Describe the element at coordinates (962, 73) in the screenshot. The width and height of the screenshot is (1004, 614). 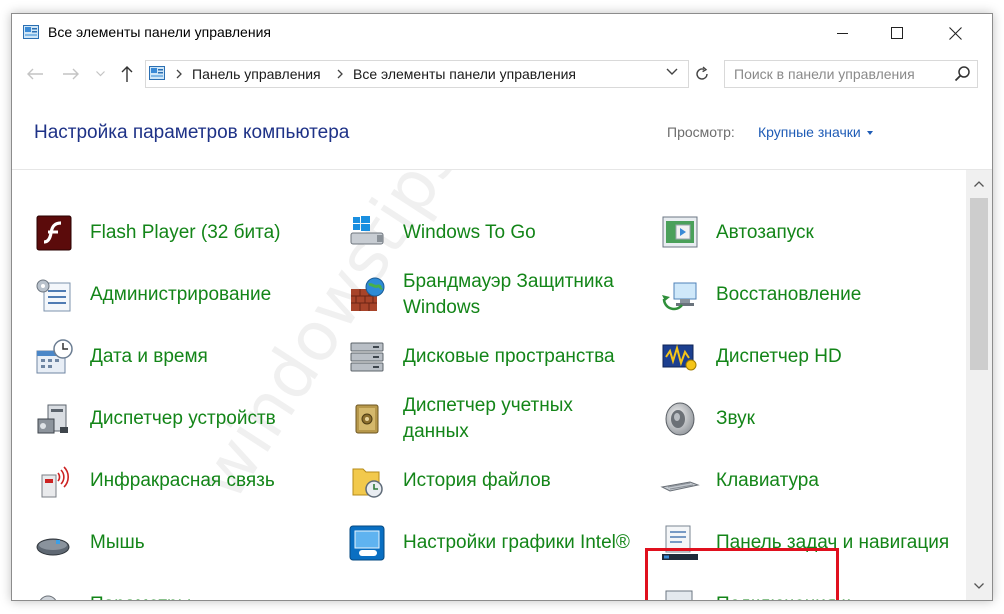
I see `search-icon` at that location.